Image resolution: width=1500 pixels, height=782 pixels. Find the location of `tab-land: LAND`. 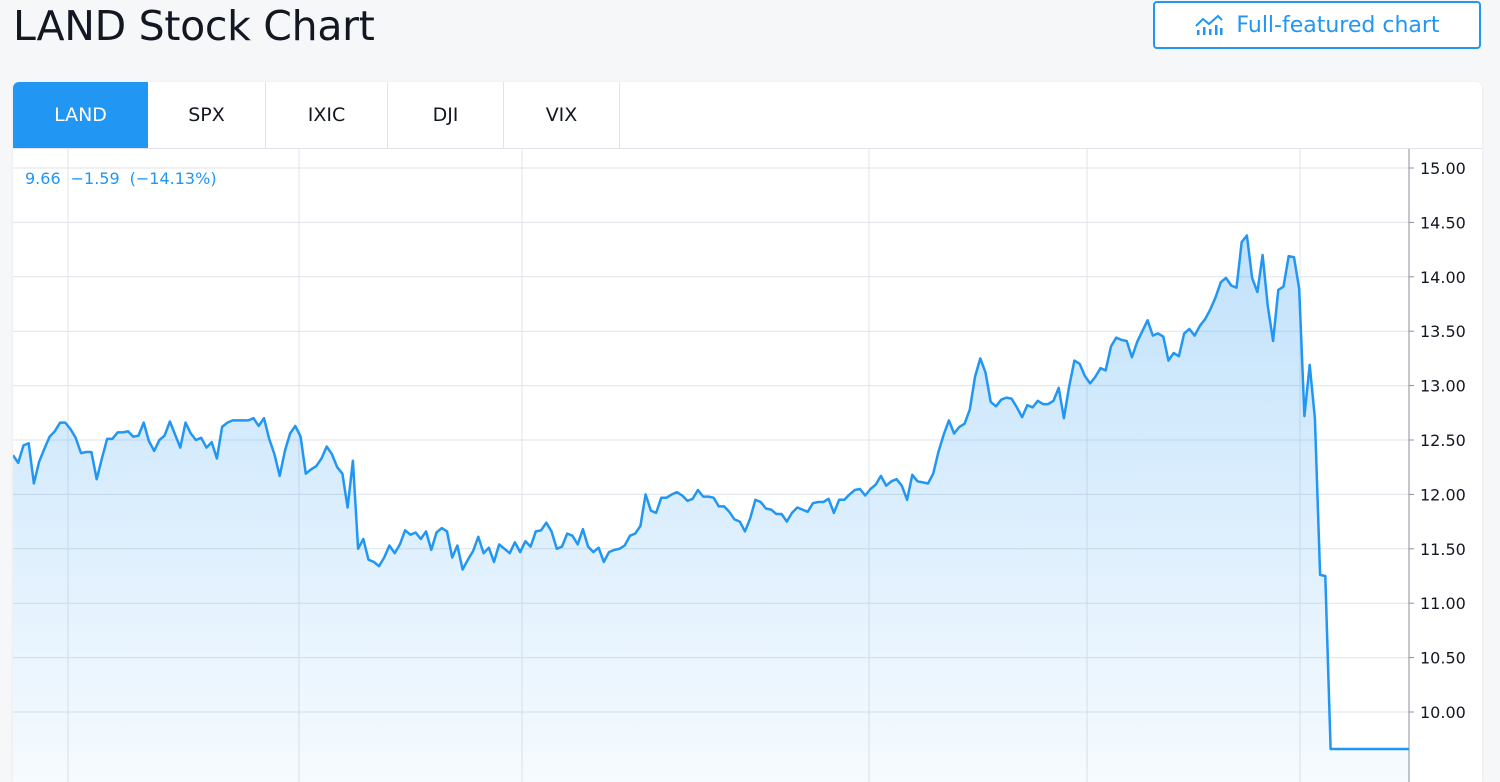

tab-land: LAND is located at coordinates (80, 115).